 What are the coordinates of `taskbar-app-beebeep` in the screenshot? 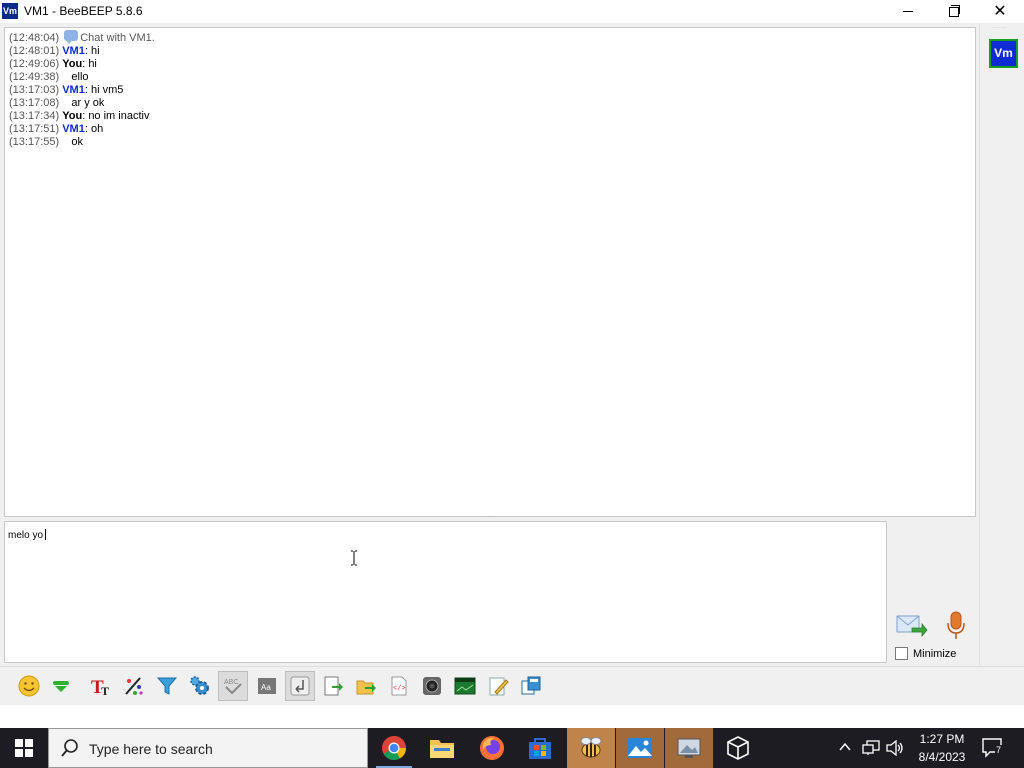 It's located at (591, 748).